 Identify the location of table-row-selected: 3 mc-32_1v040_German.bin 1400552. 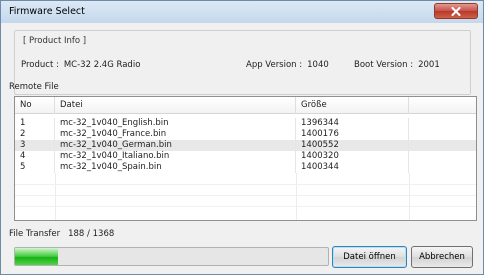
(245, 145).